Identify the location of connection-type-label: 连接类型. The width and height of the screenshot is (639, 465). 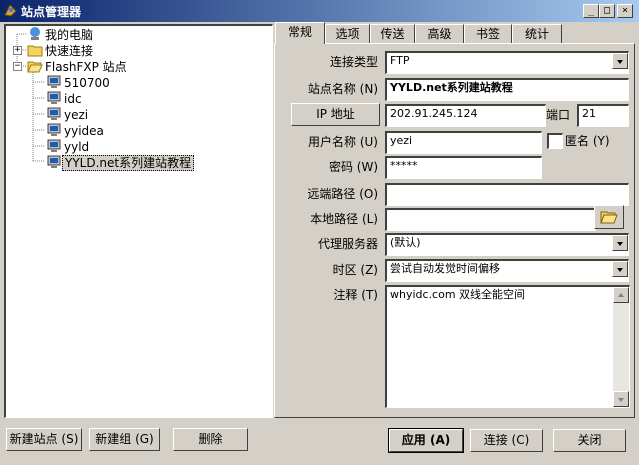
(353, 62).